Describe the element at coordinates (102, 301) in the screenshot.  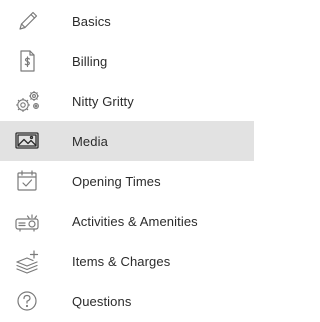
I see `menu-item-label: Questions` at that location.